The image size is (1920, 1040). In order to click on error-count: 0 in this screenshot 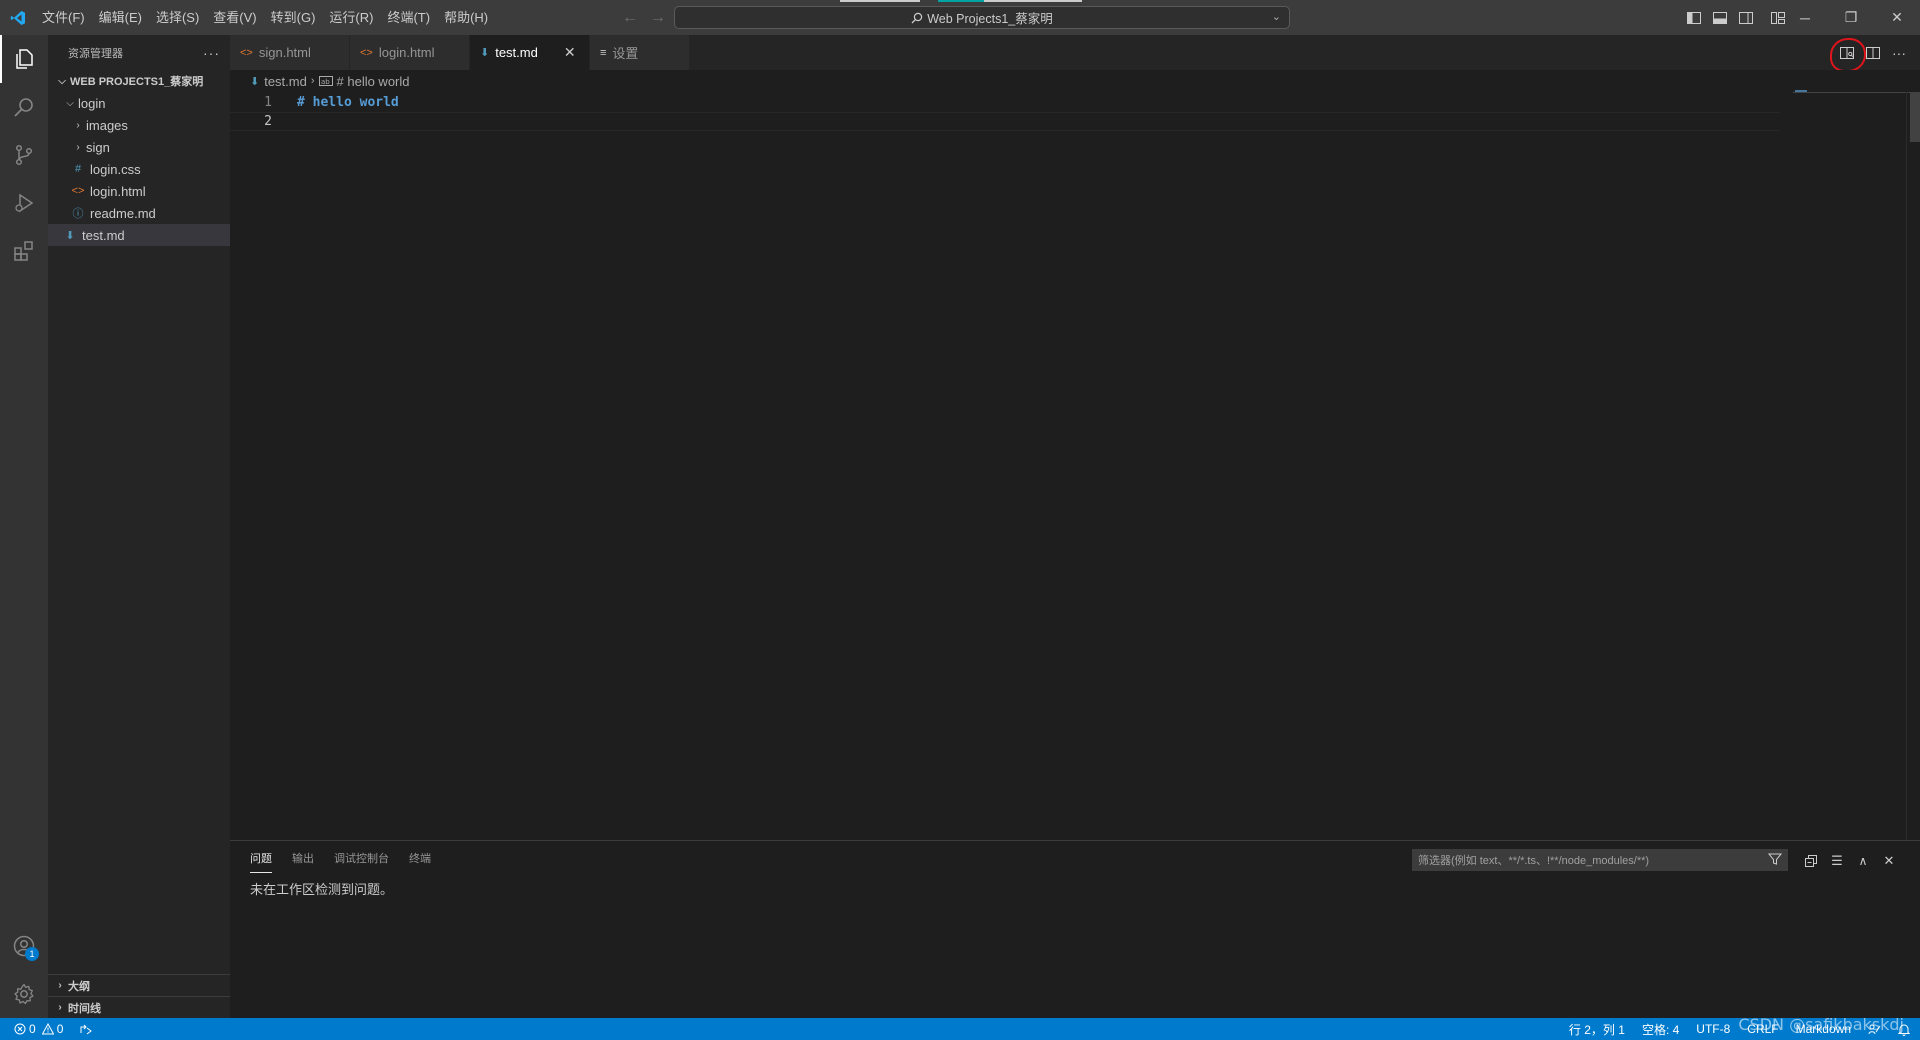, I will do `click(32, 1029)`.